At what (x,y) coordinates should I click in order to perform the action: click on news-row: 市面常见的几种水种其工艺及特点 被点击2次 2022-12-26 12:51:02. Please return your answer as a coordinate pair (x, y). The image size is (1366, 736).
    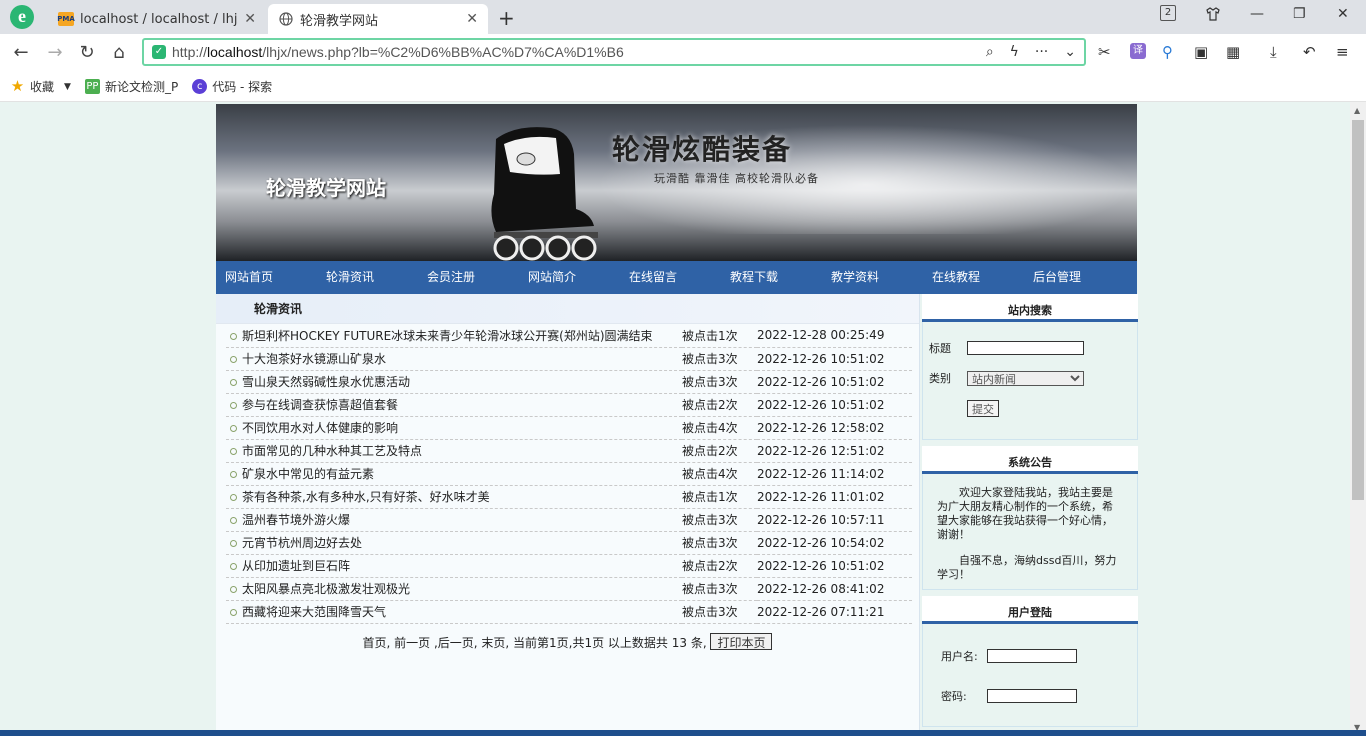
    Looking at the image, I should click on (569, 451).